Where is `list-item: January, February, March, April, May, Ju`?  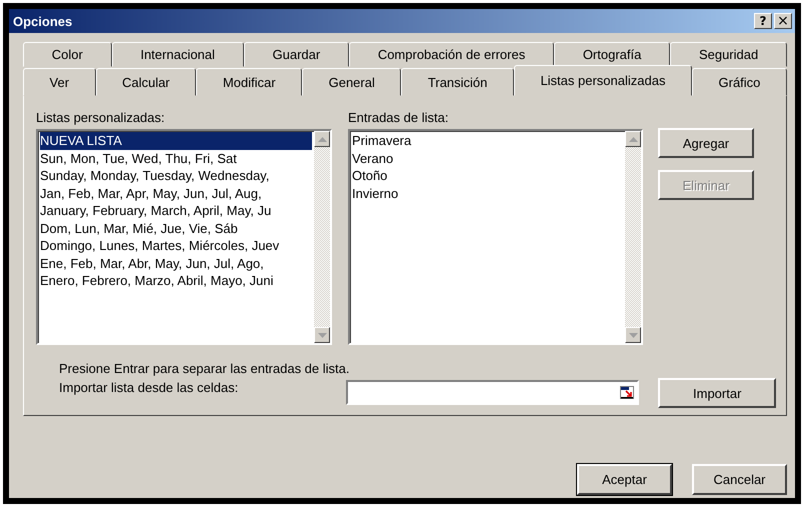 list-item: January, February, March, April, May, Ju is located at coordinates (176, 211).